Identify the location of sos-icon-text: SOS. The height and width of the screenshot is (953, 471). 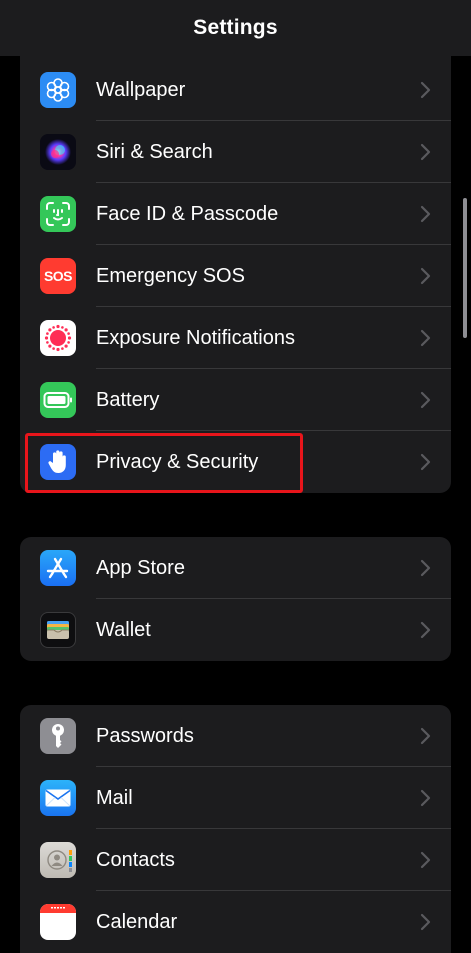
(58, 276).